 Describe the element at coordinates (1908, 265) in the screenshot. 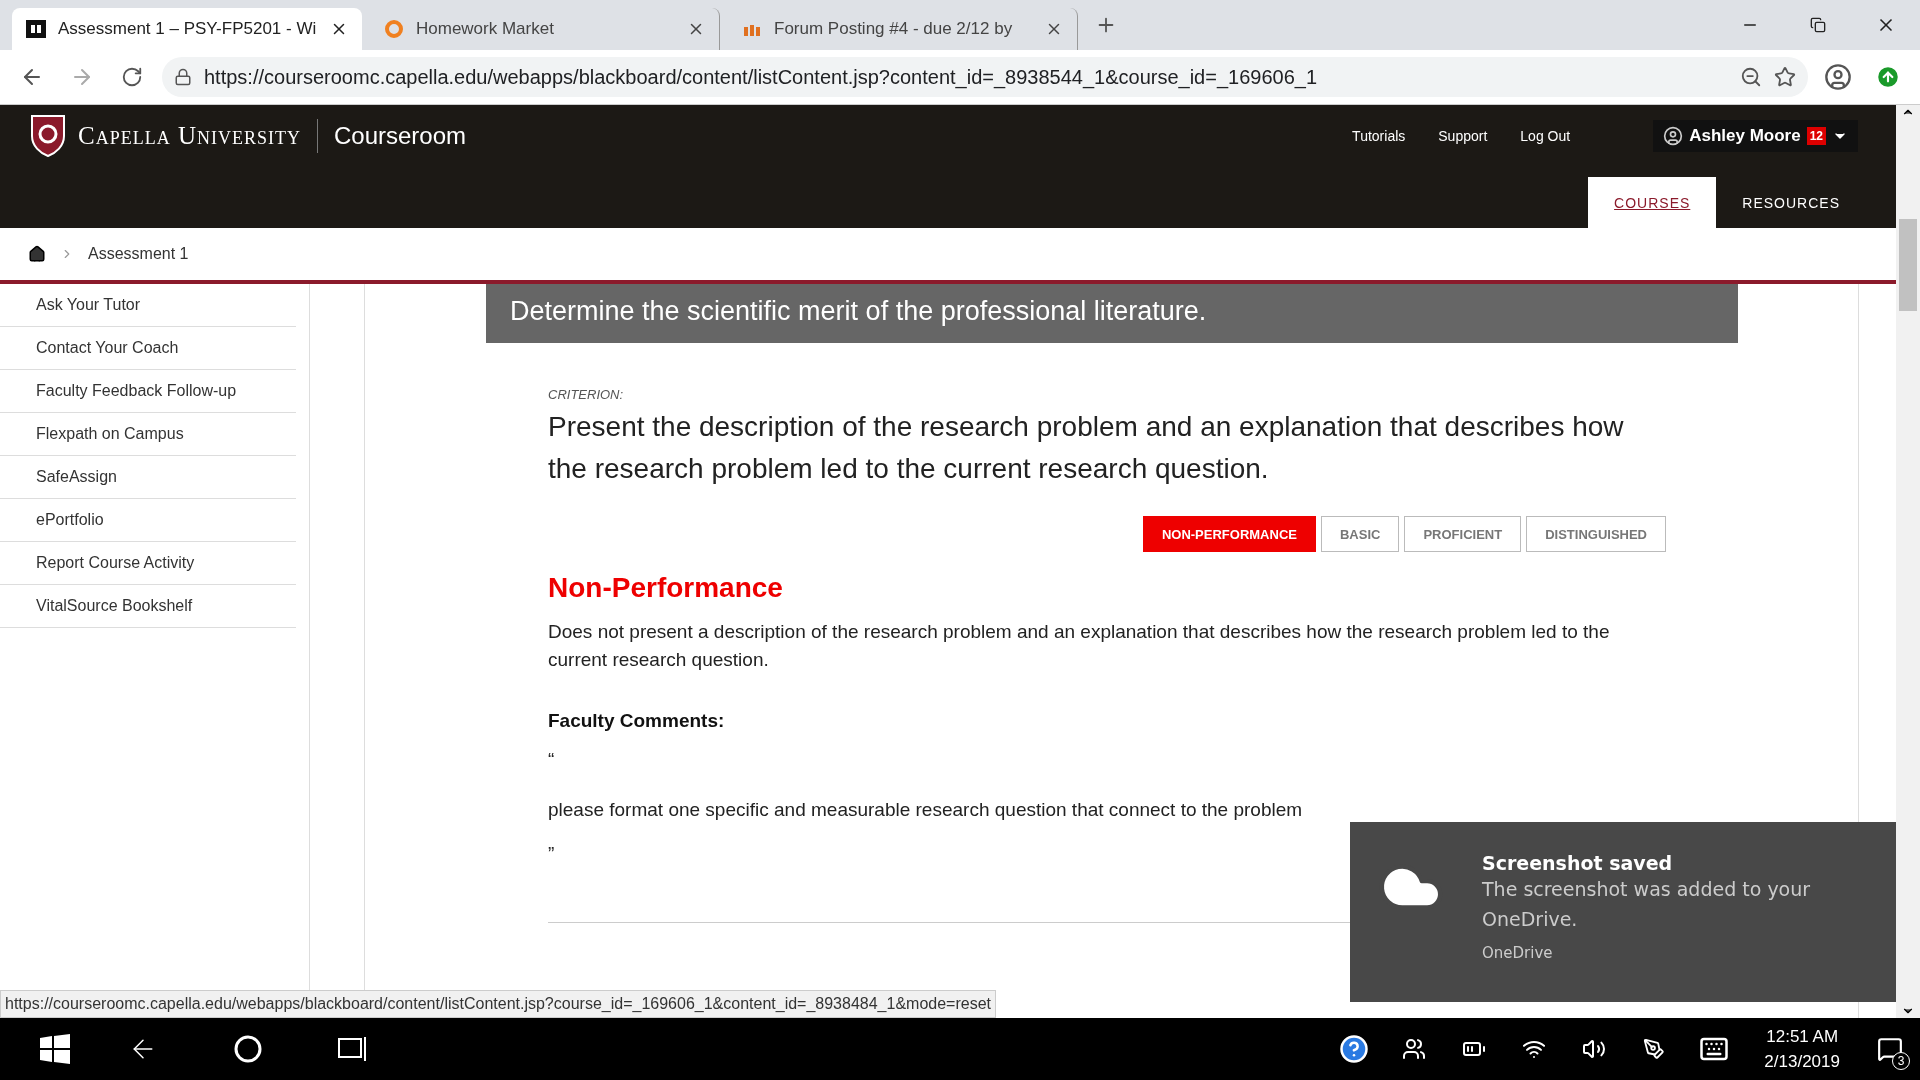

I see `scrollbar-thumb` at that location.